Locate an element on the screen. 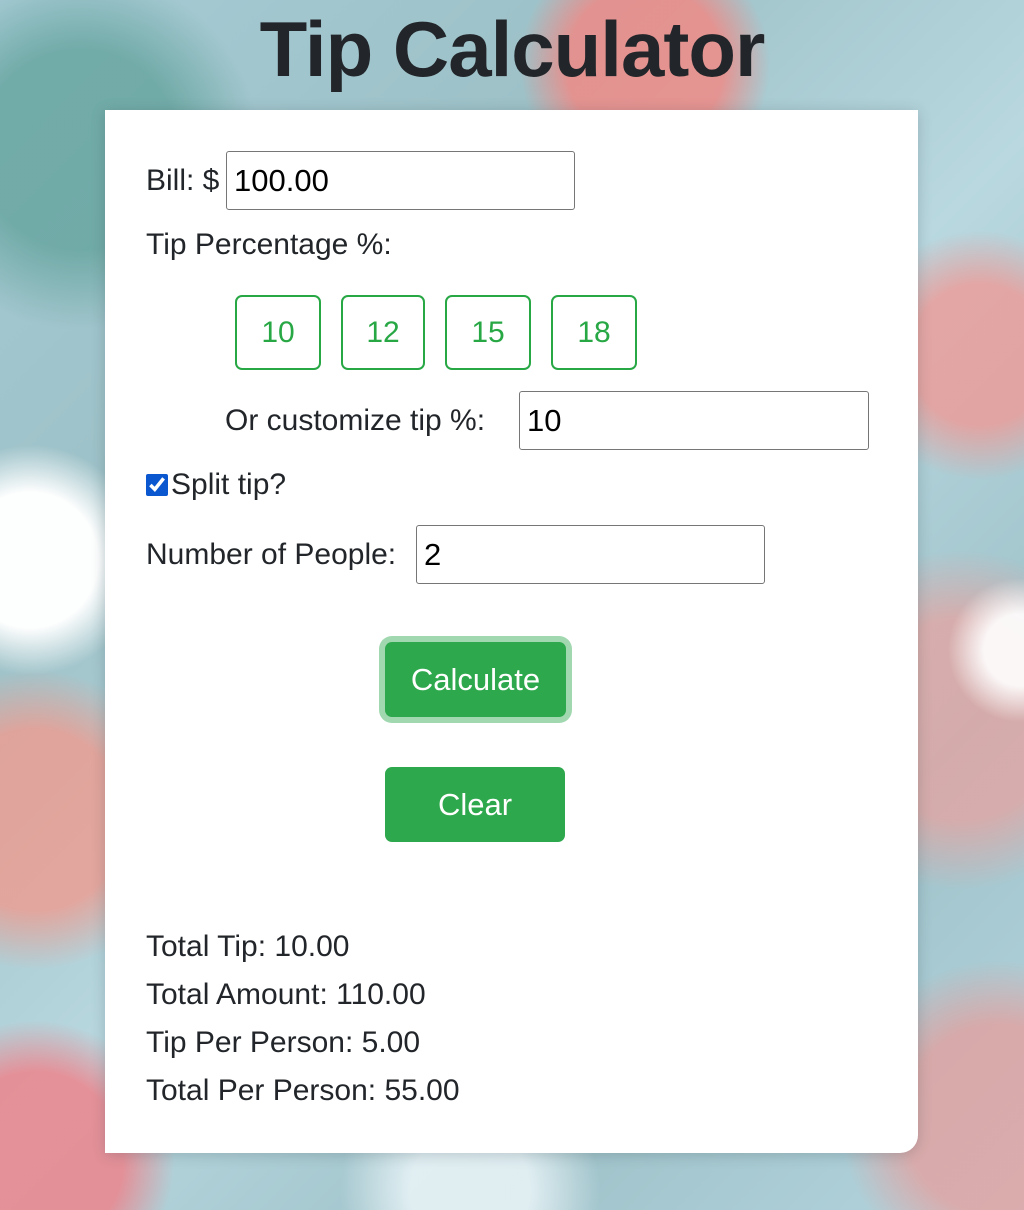 The image size is (1024, 1210). tip-percentage-label: Tip Percentage %: is located at coordinates (269, 244).